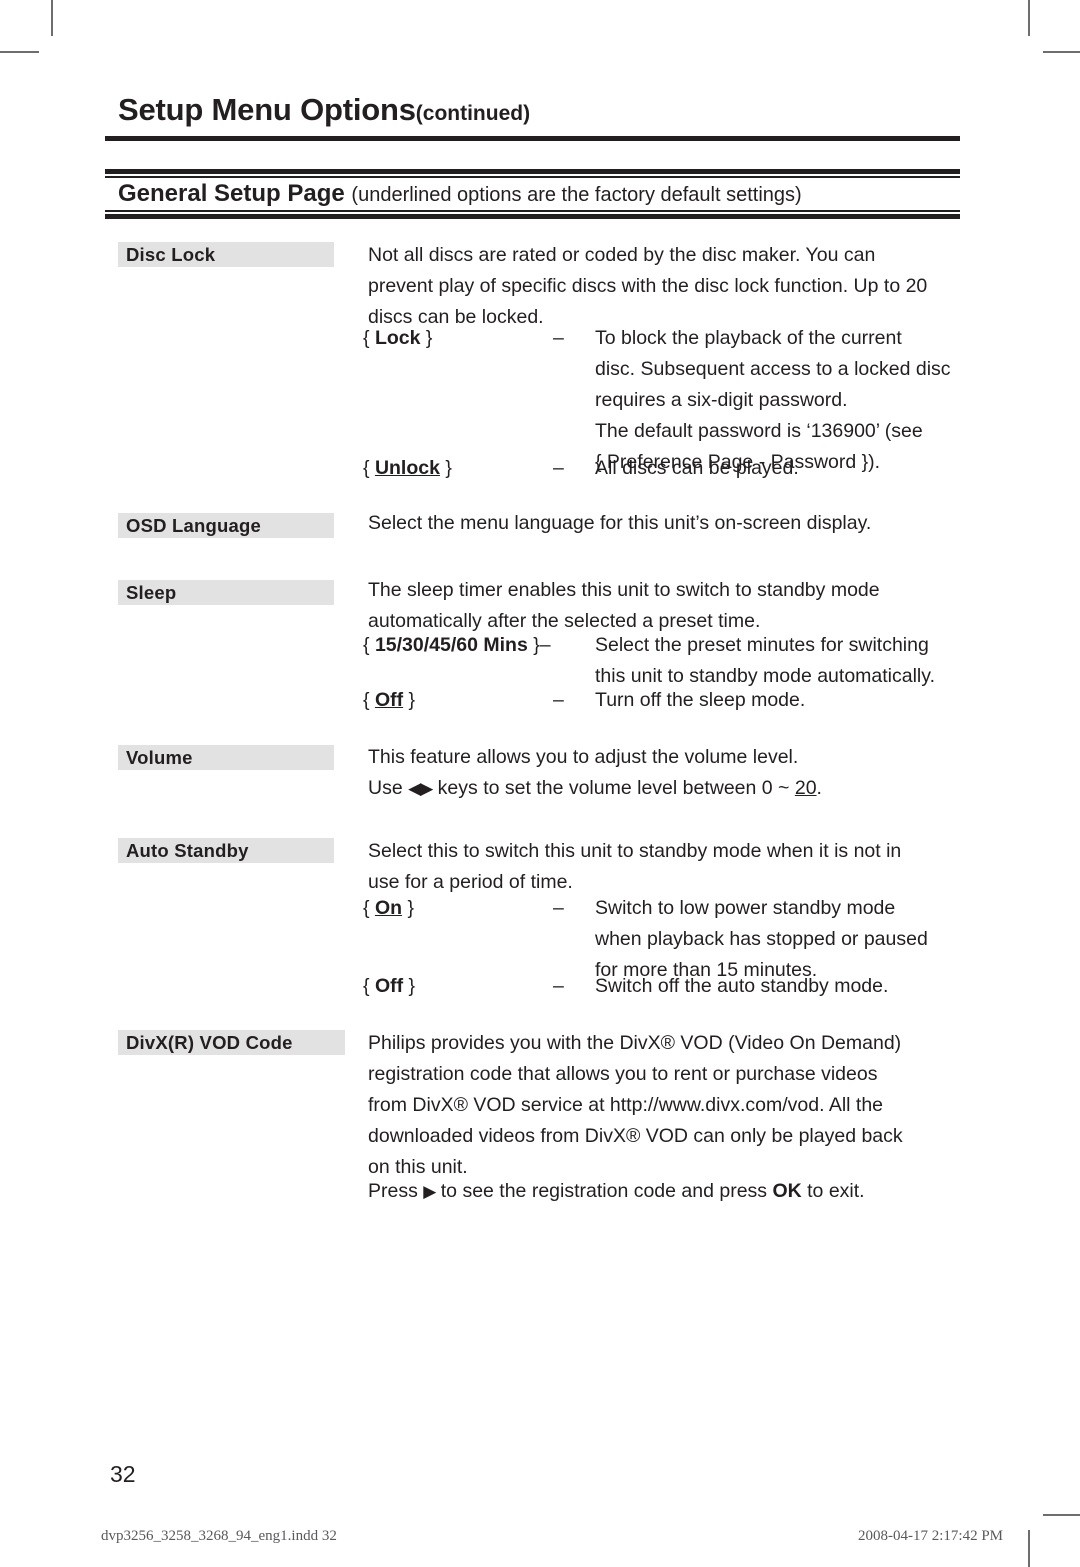 This screenshot has height=1567, width=1080. Describe the element at coordinates (787, 1191) in the screenshot. I see `ok-key-label: OK` at that location.